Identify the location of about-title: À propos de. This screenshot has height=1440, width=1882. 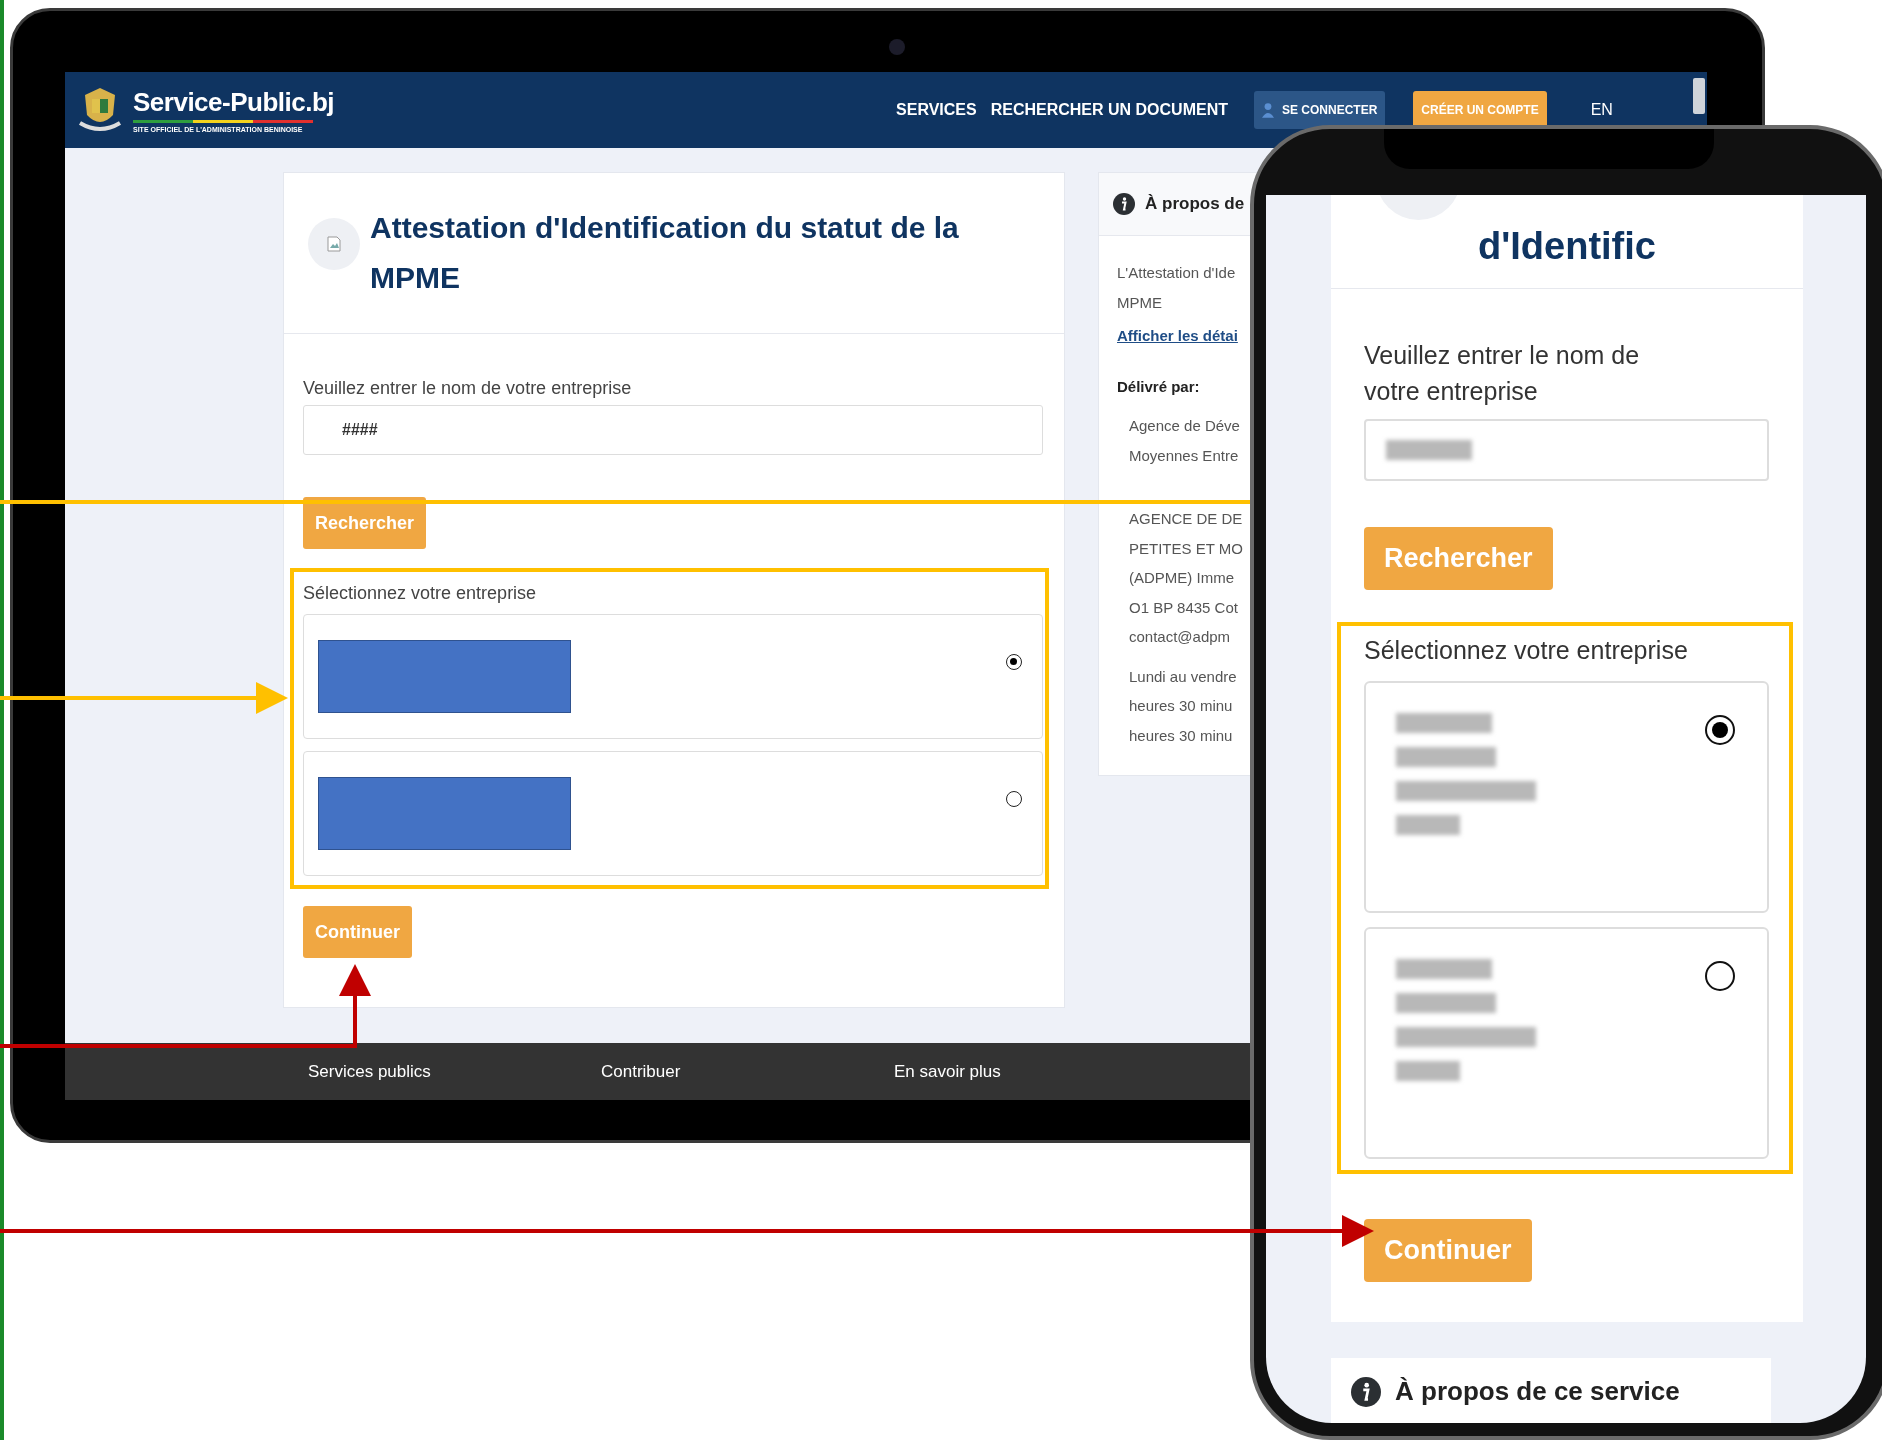
(1195, 204).